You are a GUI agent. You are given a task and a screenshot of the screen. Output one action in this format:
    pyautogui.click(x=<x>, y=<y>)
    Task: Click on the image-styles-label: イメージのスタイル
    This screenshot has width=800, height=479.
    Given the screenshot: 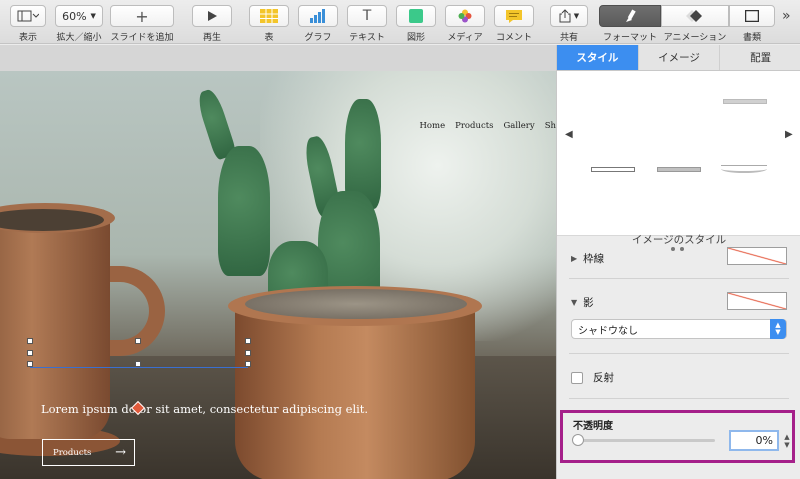 What is the action you would take?
    pyautogui.click(x=679, y=240)
    